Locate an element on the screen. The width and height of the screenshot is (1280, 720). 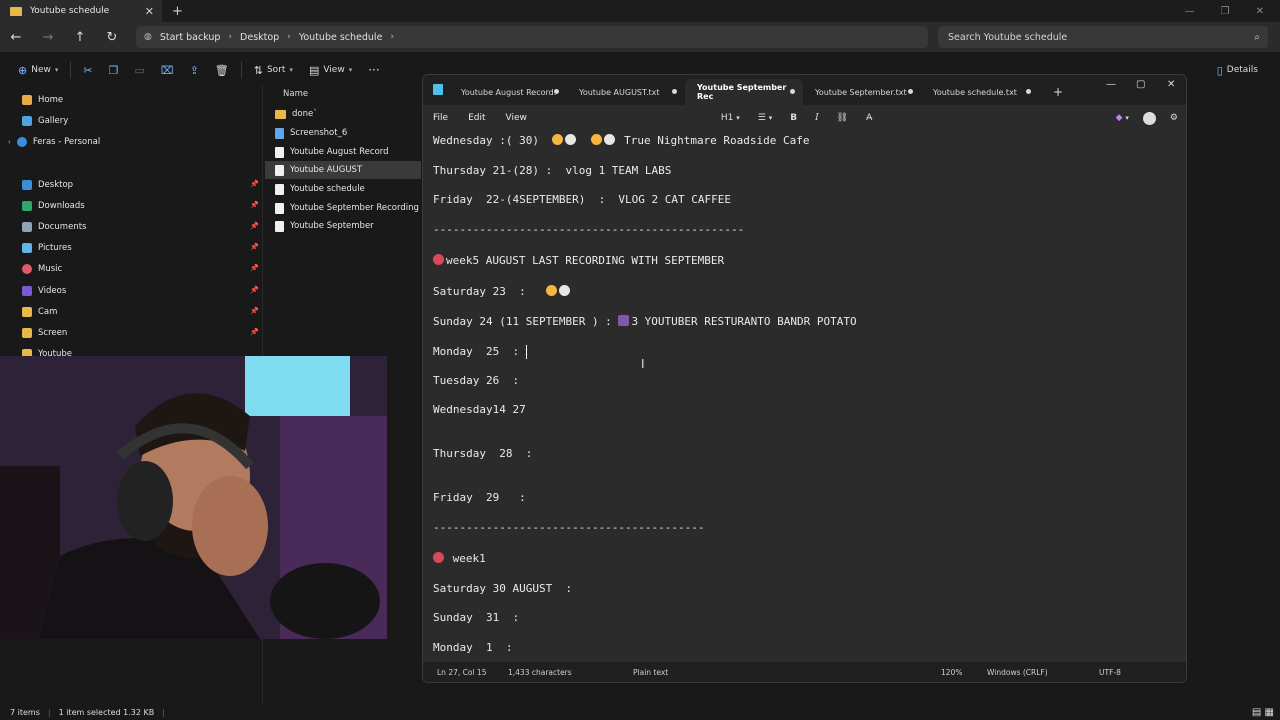
tab-youtube-september-rec: Youtube September Rec is located at coordinates (744, 92).